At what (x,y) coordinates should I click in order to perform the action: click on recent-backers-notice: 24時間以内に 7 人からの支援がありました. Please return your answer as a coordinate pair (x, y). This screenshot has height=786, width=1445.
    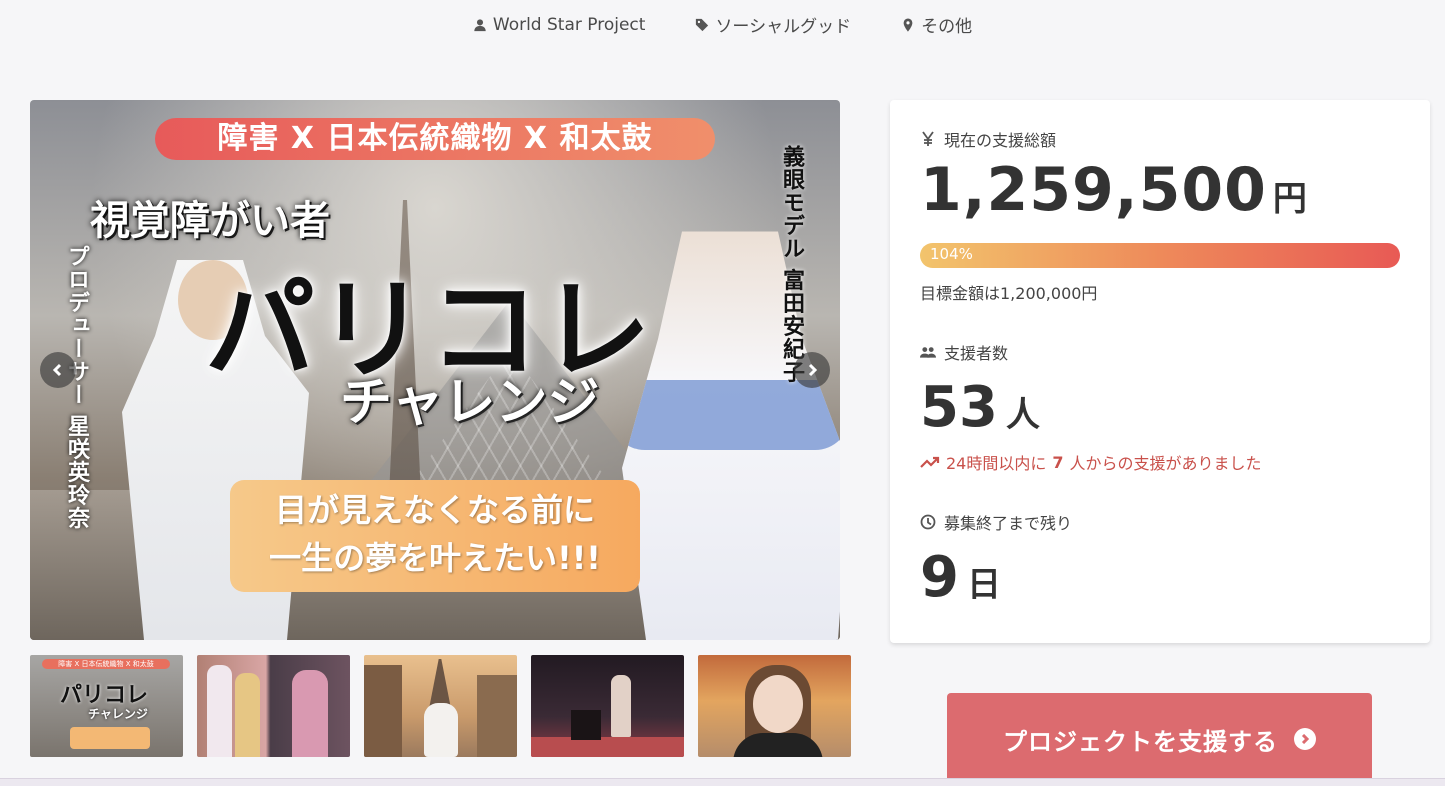
    Looking at the image, I should click on (1091, 462).